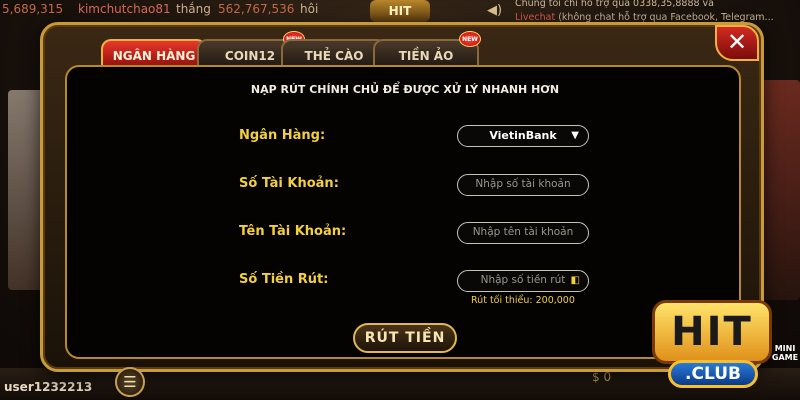  I want to click on club-logo-text: .CLUB, so click(713, 374).